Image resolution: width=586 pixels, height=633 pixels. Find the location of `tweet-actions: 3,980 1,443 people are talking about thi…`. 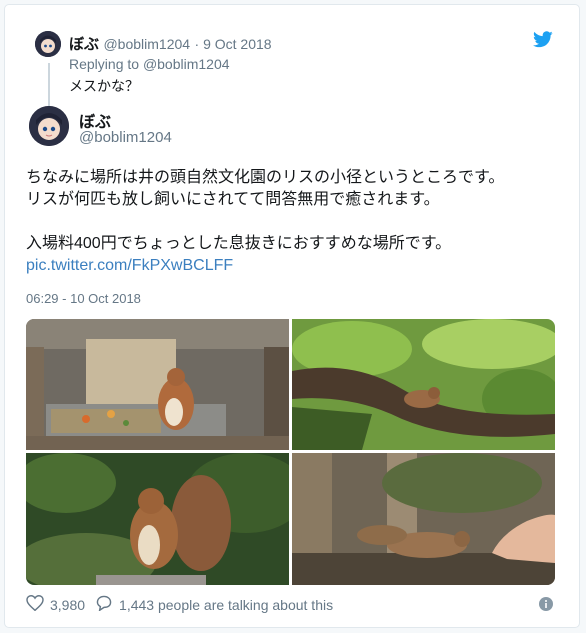

tweet-actions: 3,980 1,443 people are talking about thi… is located at coordinates (182, 604).